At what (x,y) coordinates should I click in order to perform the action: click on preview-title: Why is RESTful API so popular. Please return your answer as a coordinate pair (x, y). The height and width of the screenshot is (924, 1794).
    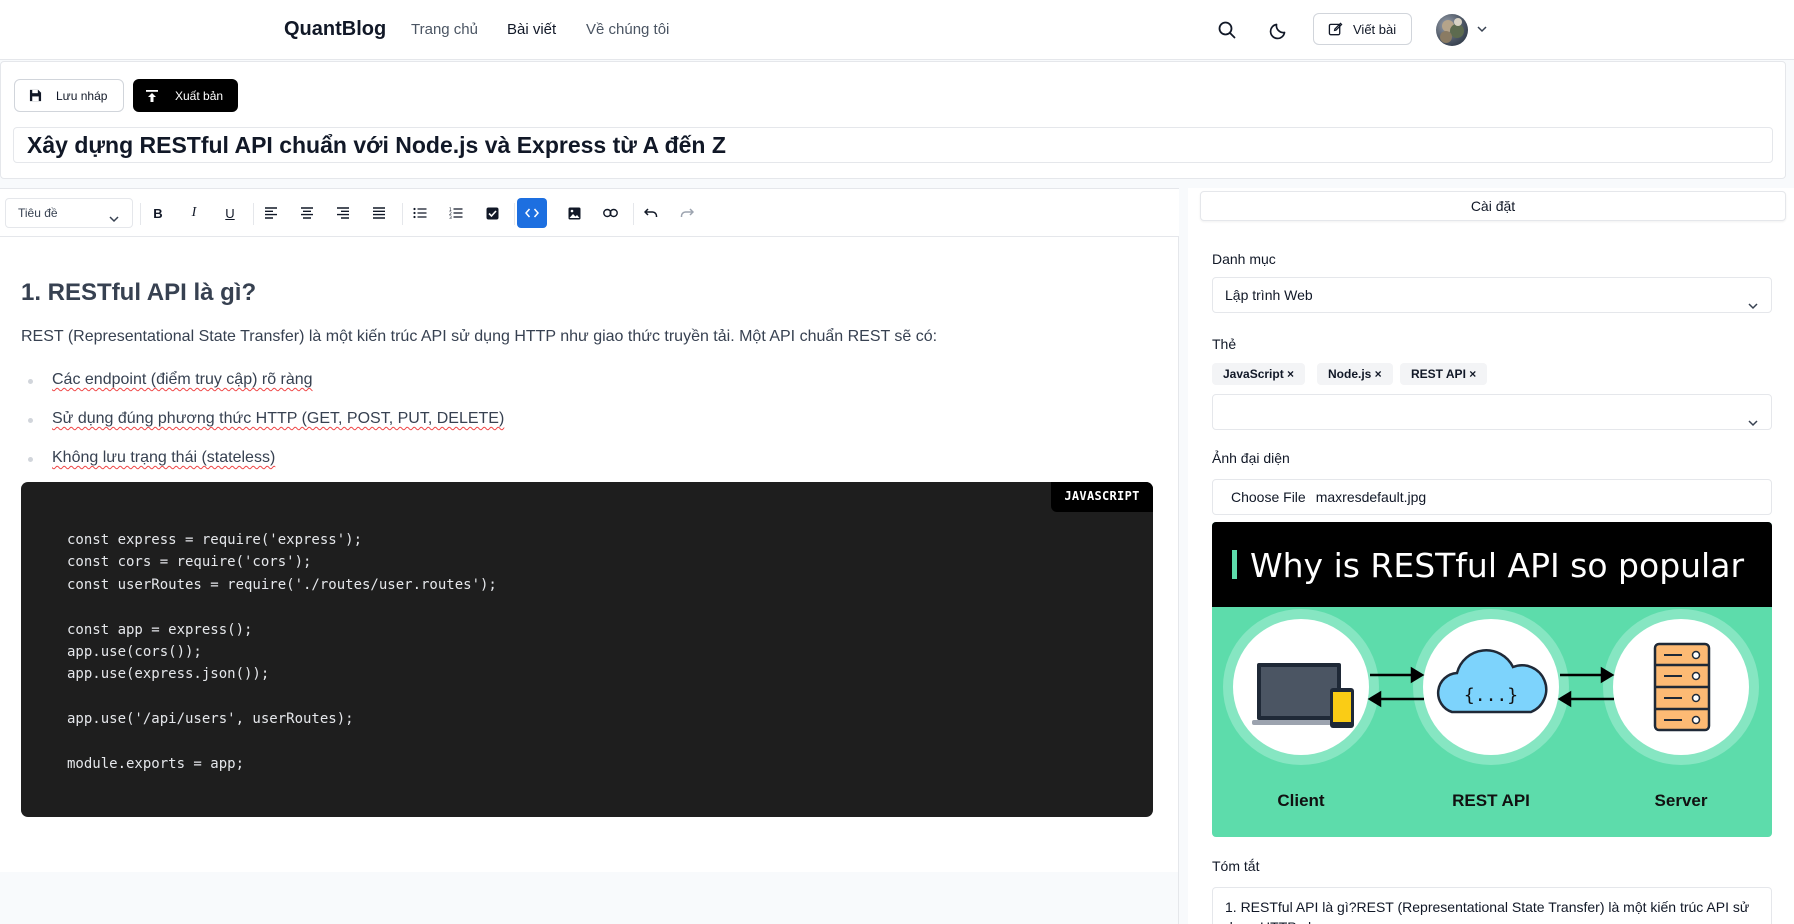
    Looking at the image, I should click on (1497, 565).